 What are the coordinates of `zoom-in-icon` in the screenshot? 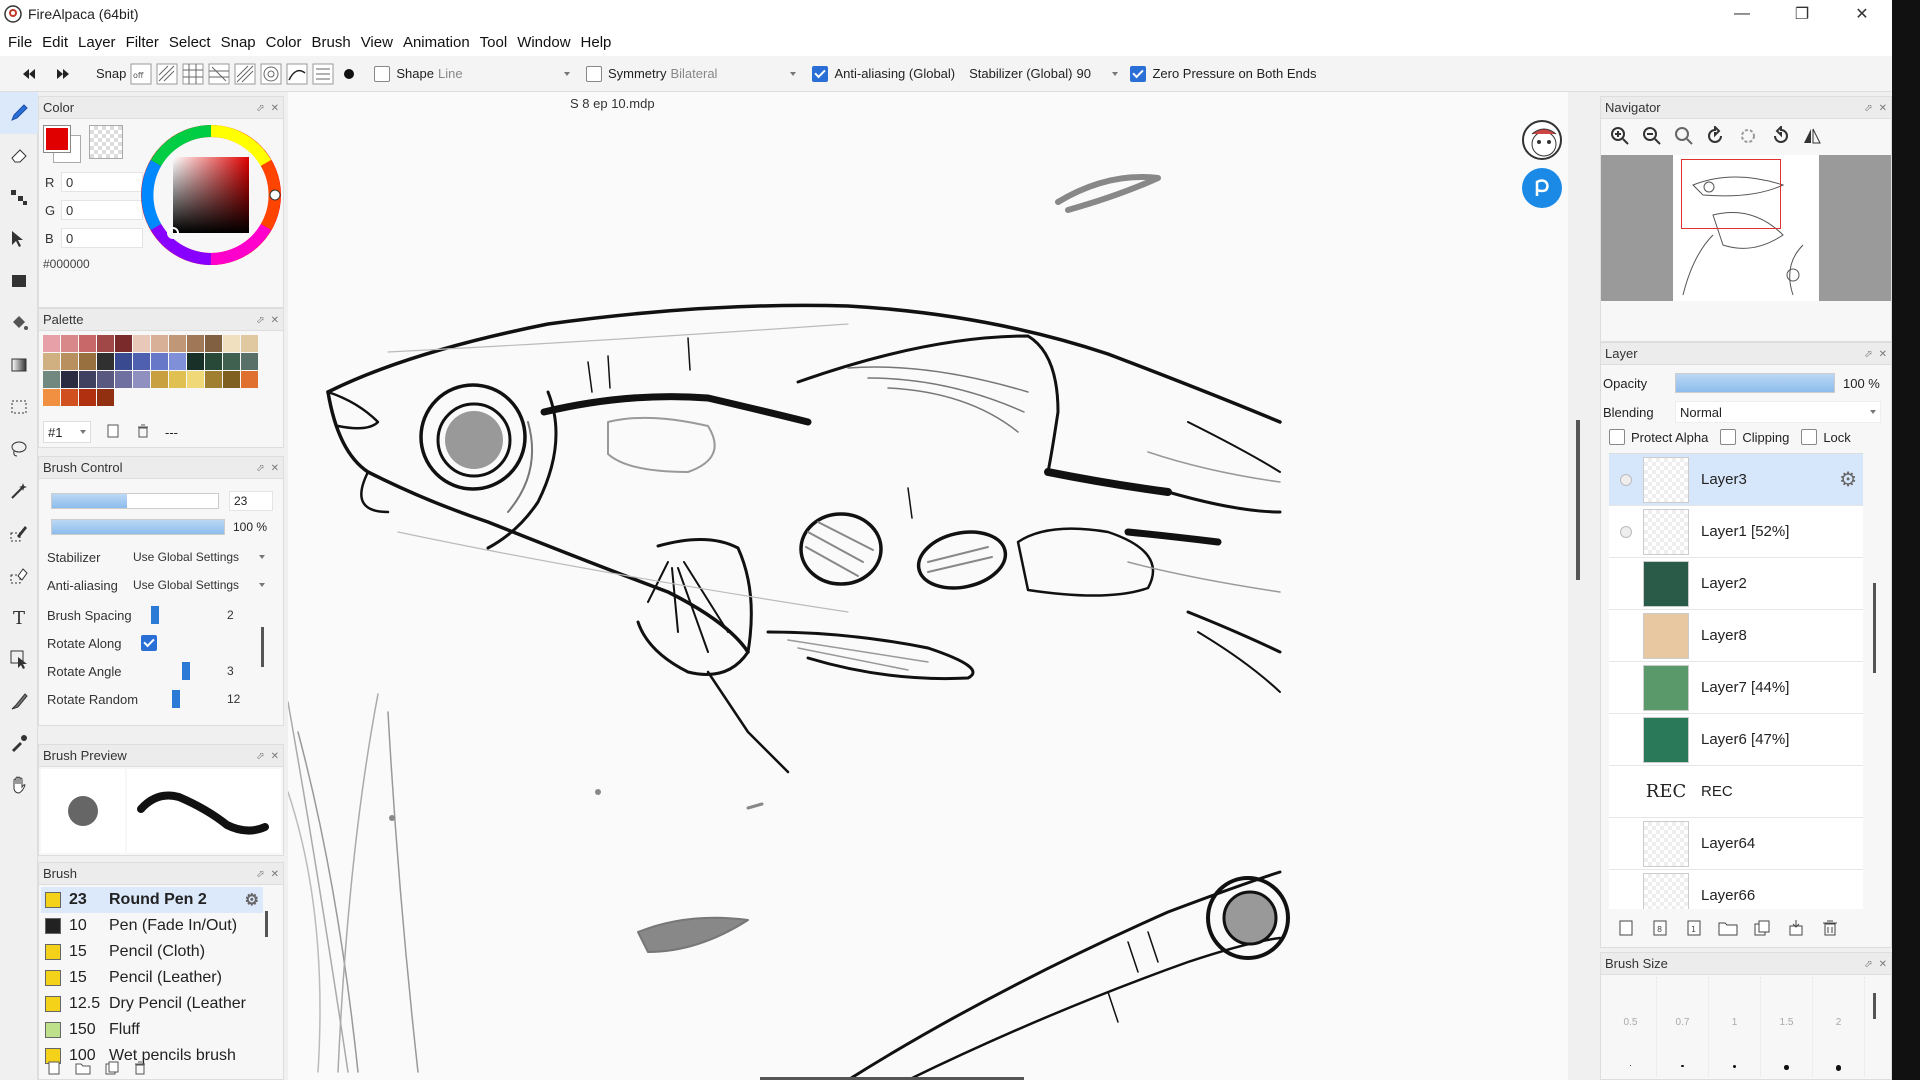 It's located at (1620, 136).